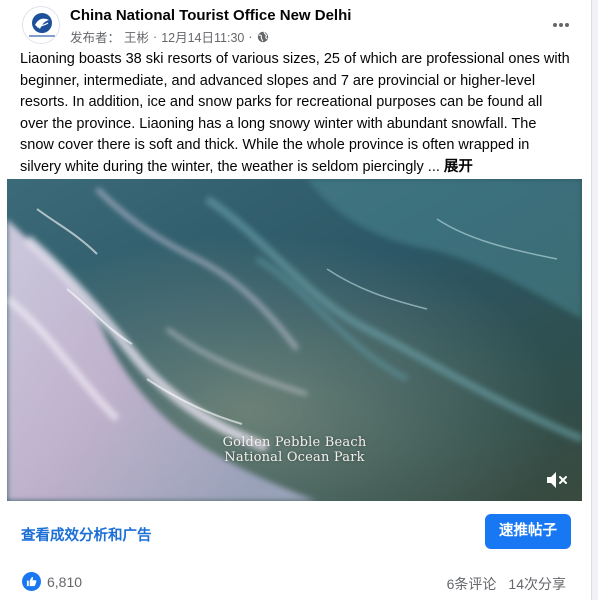 This screenshot has width=598, height=600. What do you see at coordinates (296, 582) in the screenshot?
I see `engagement-stats: 6,810 6条评论 14次分享` at bounding box center [296, 582].